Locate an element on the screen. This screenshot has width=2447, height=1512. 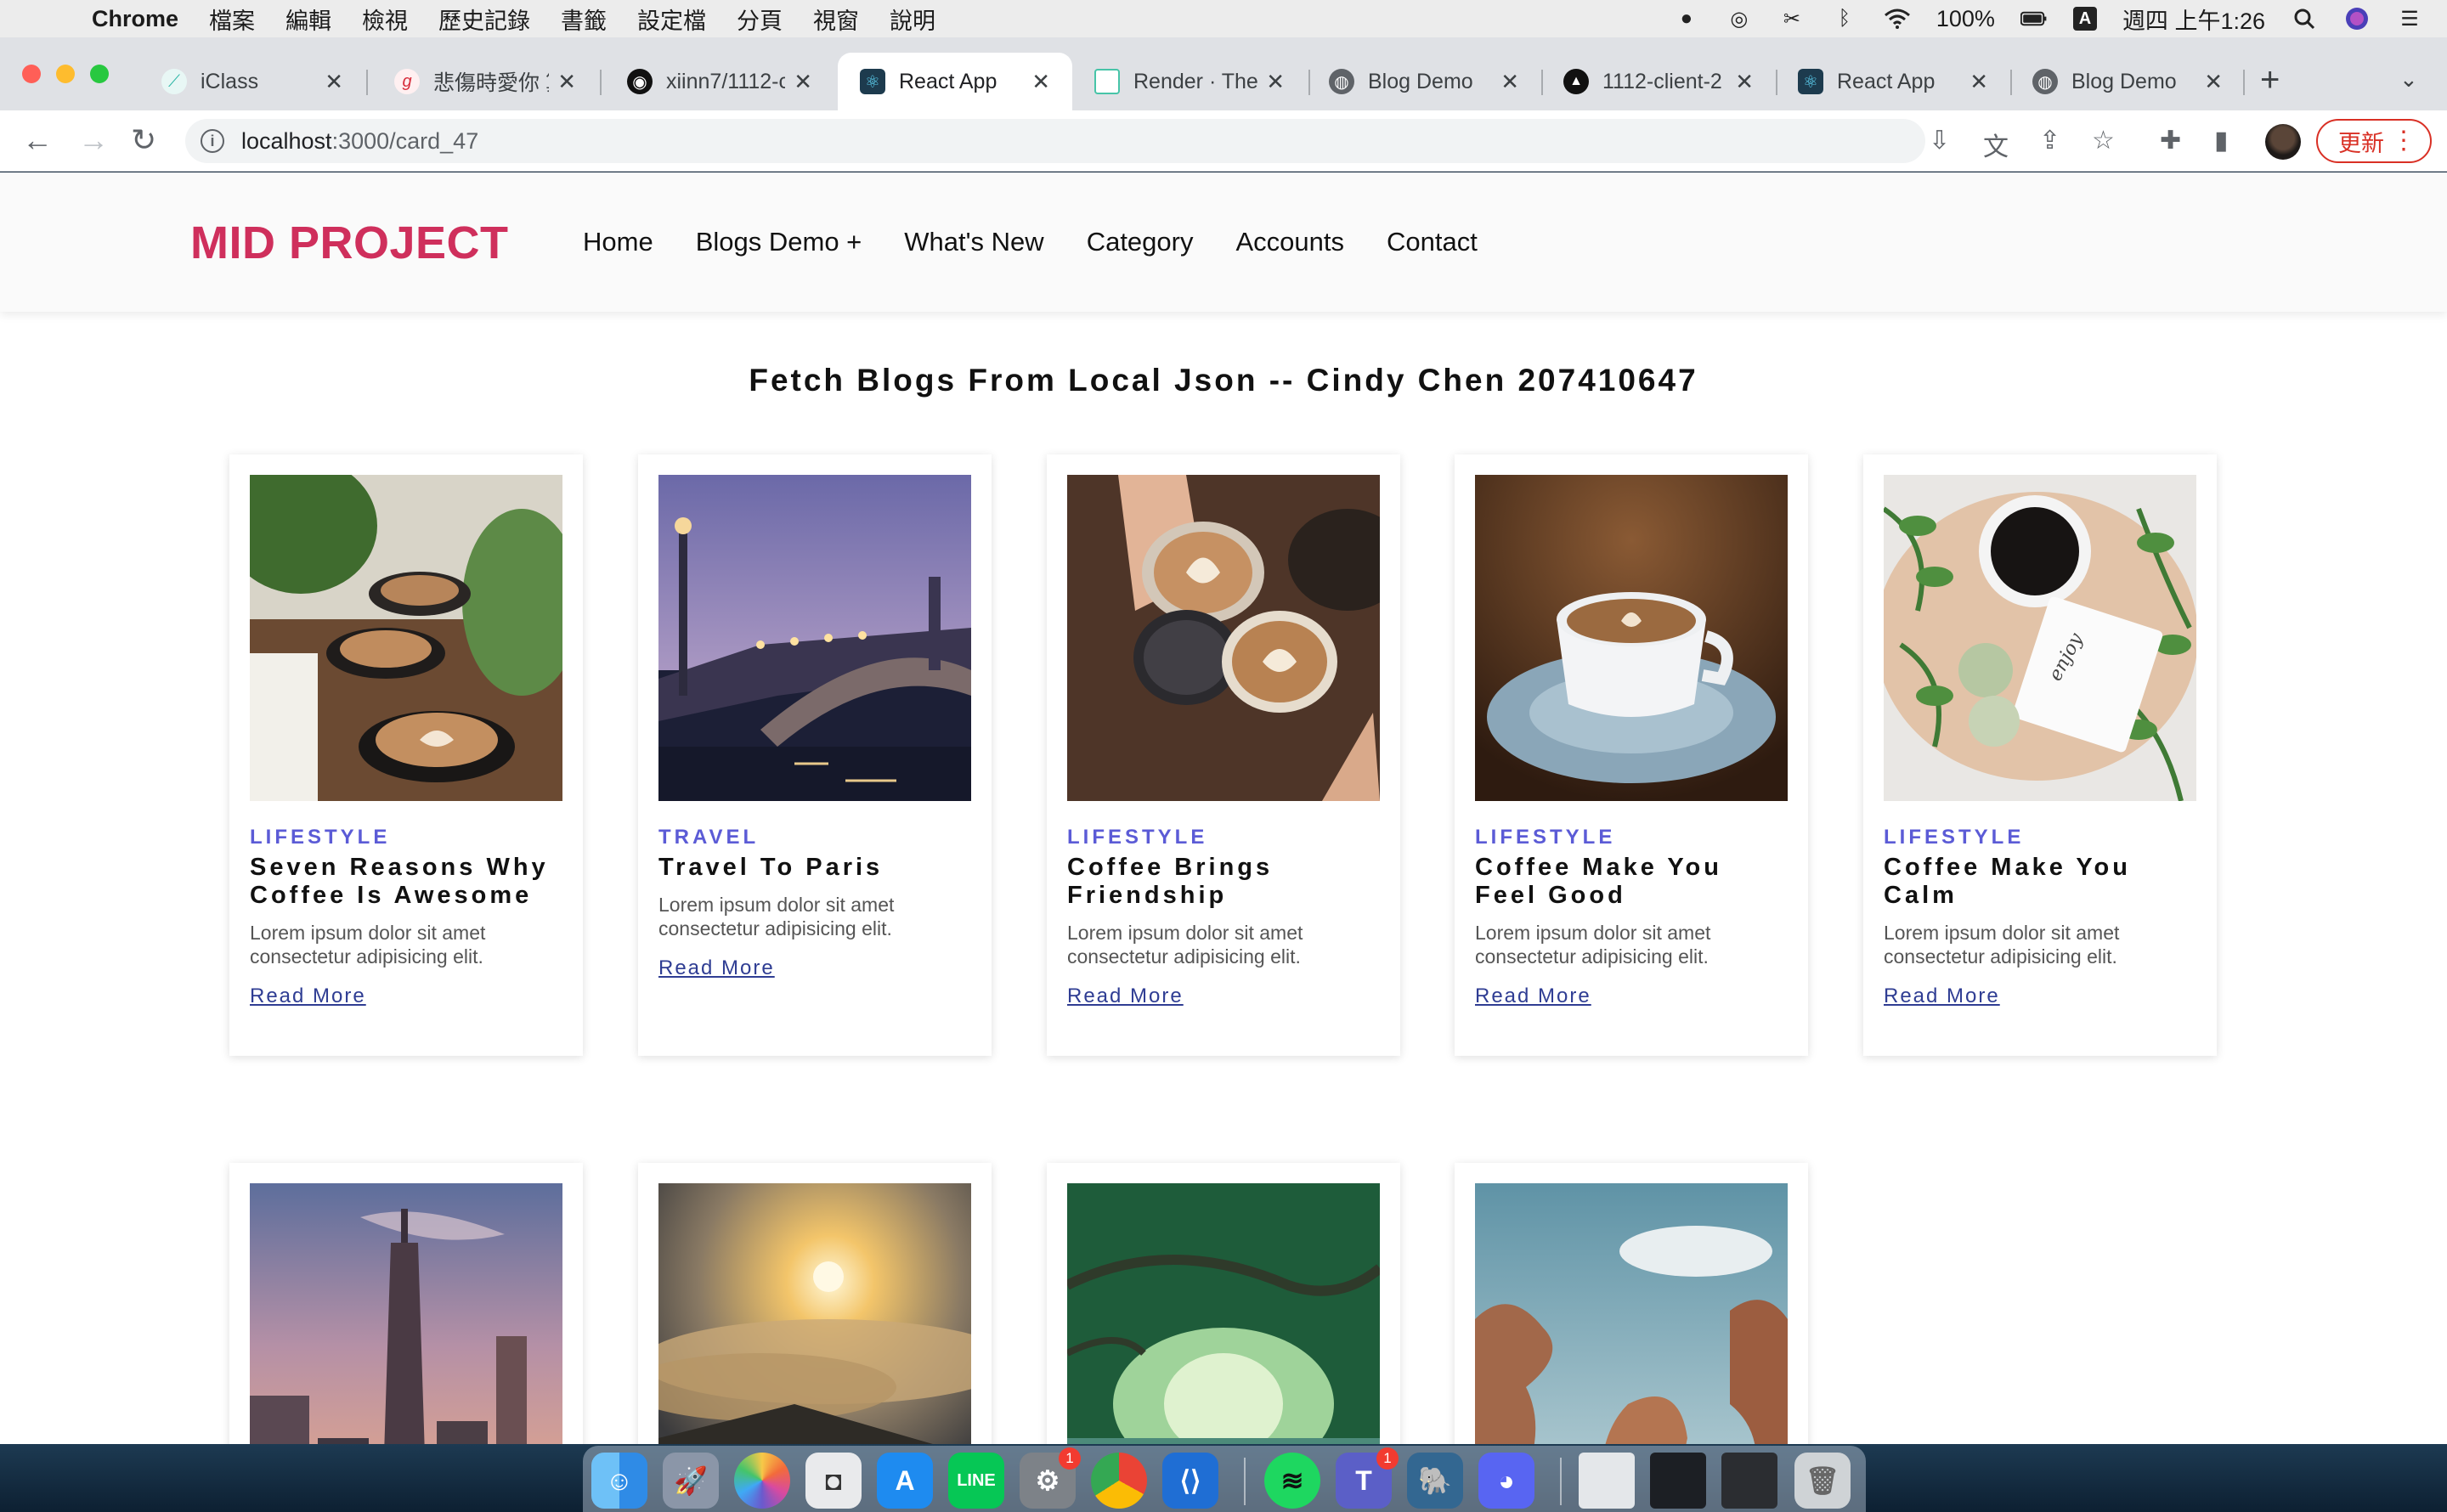
menu-window: 視窗 is located at coordinates (836, 19).